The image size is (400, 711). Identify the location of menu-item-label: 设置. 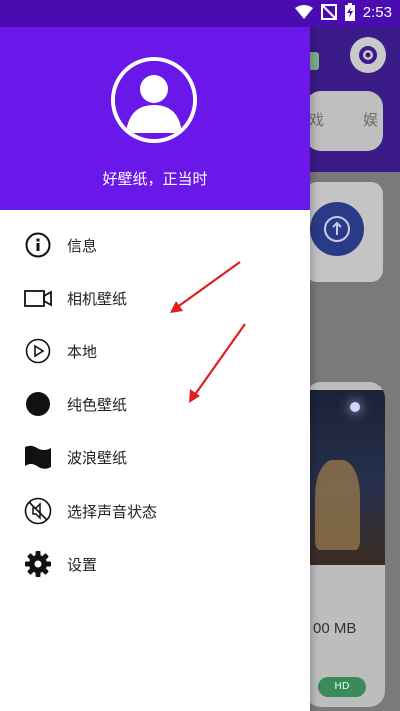
(82, 564).